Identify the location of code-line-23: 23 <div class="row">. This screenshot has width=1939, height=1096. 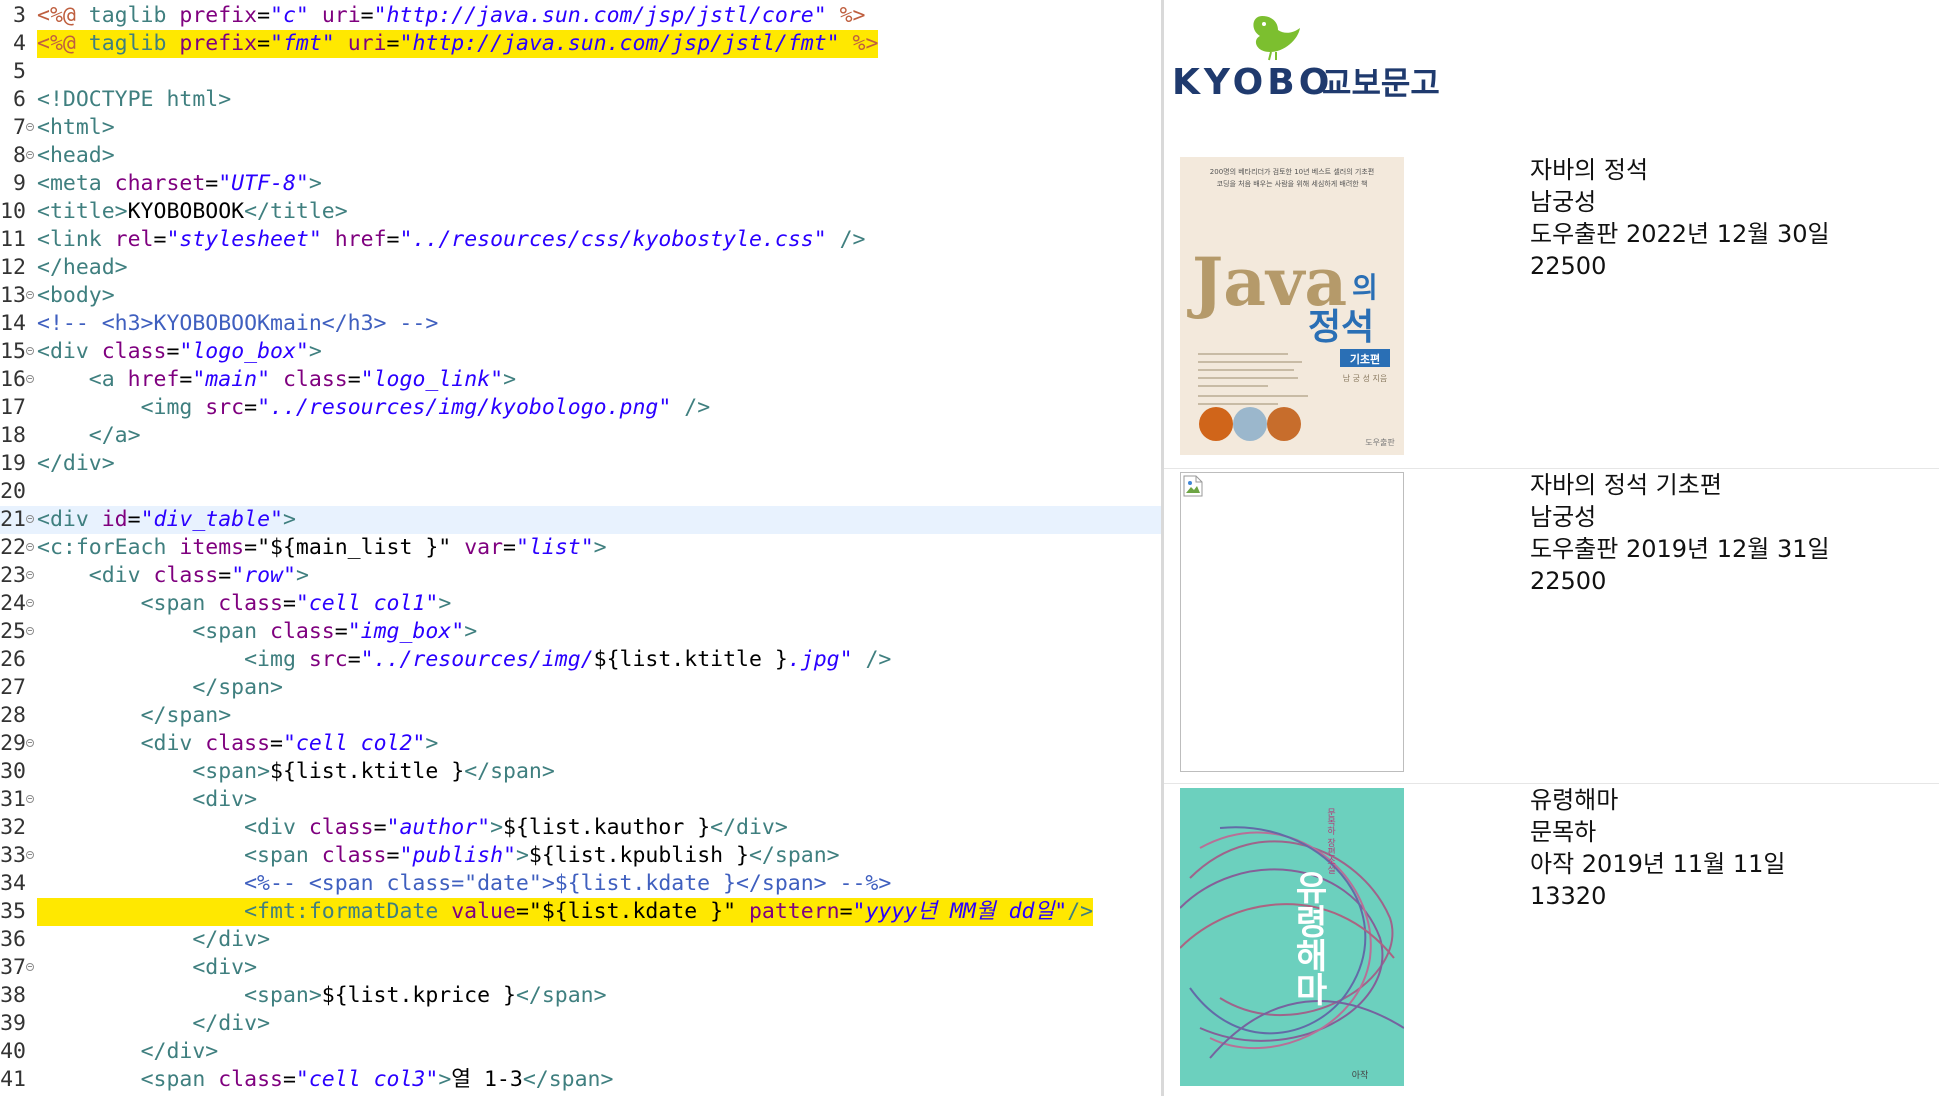
(580, 576).